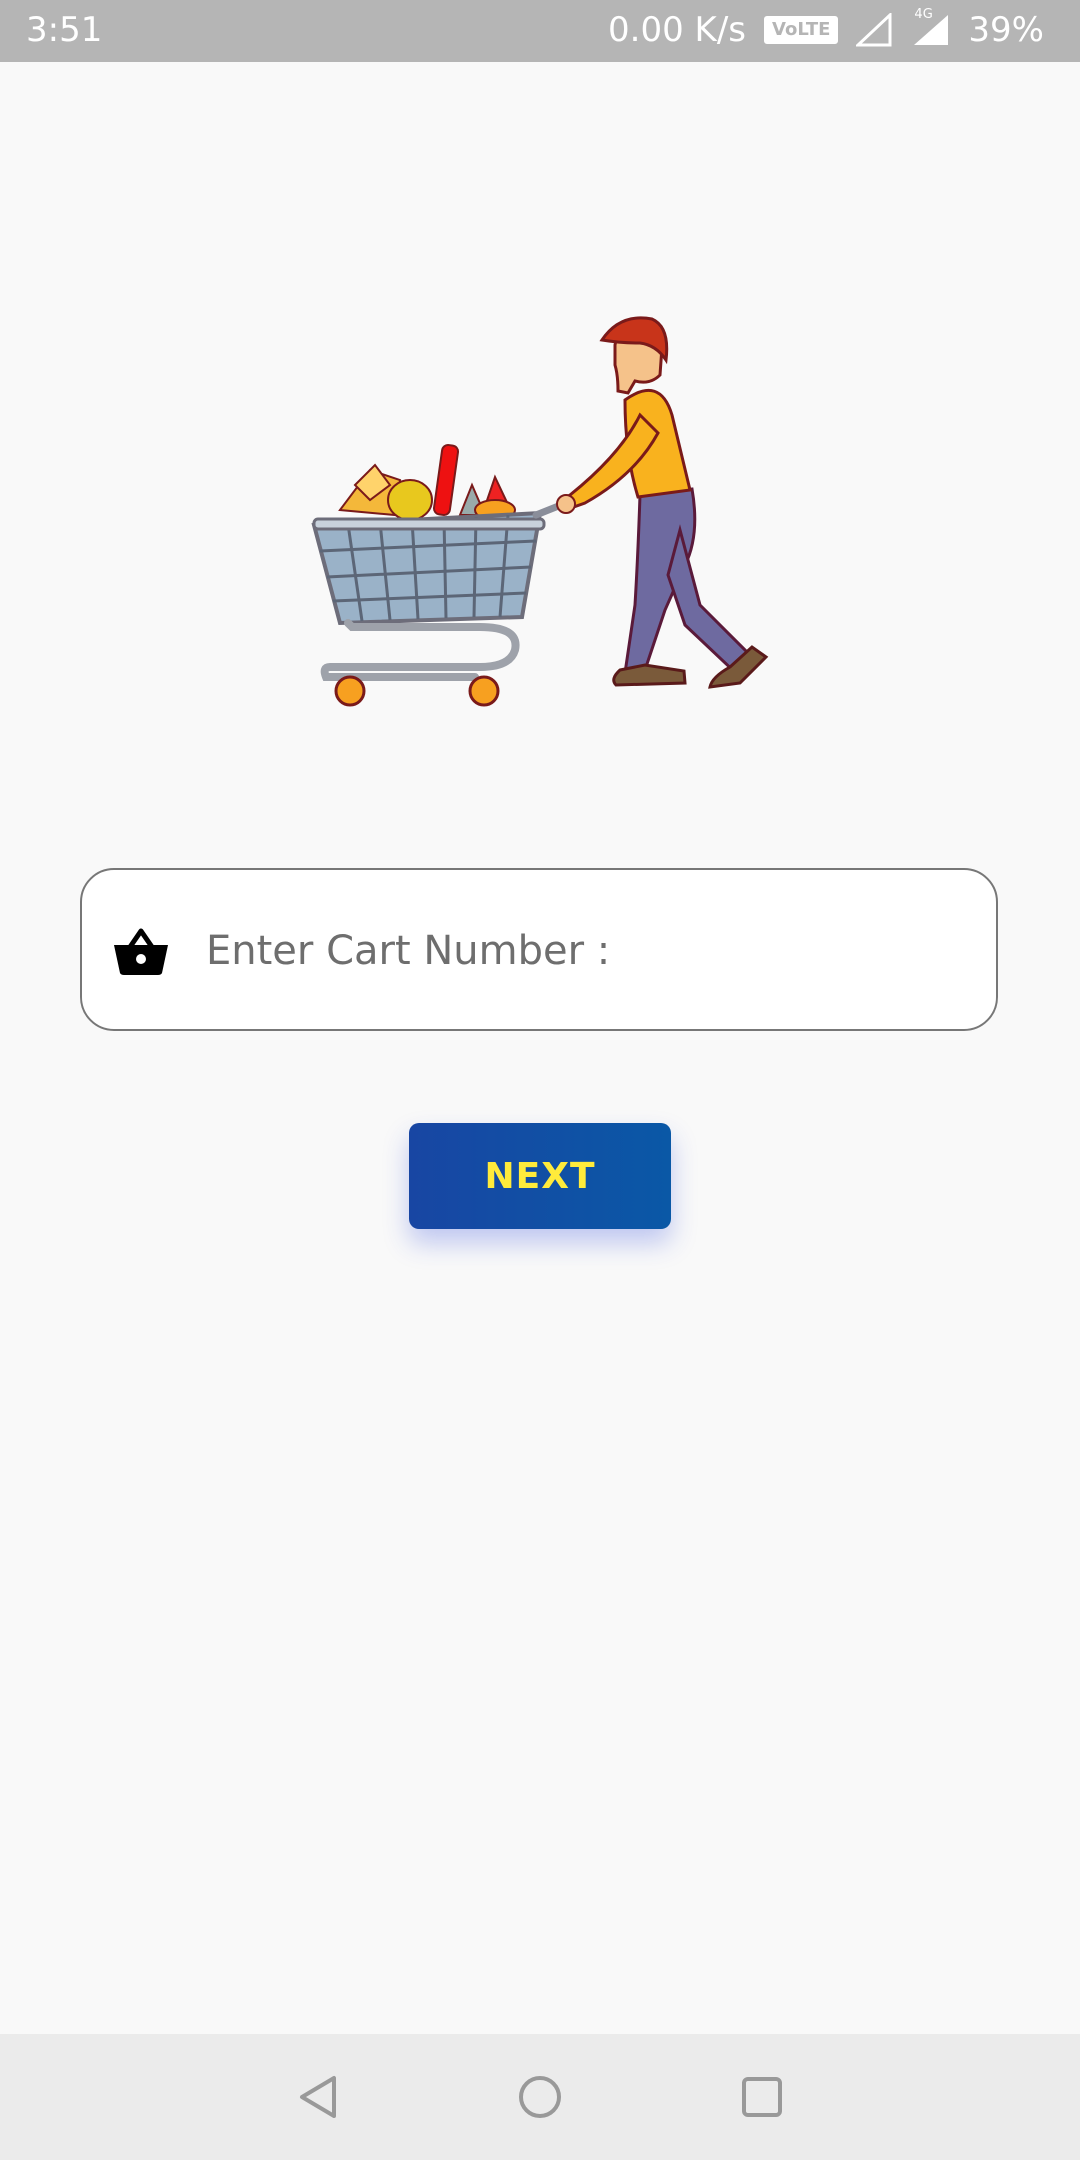 Image resolution: width=1080 pixels, height=2160 pixels. What do you see at coordinates (540, 31) in the screenshot?
I see `status-bar: 3:51 0.00 K/s VoLTE 4G 39%` at bounding box center [540, 31].